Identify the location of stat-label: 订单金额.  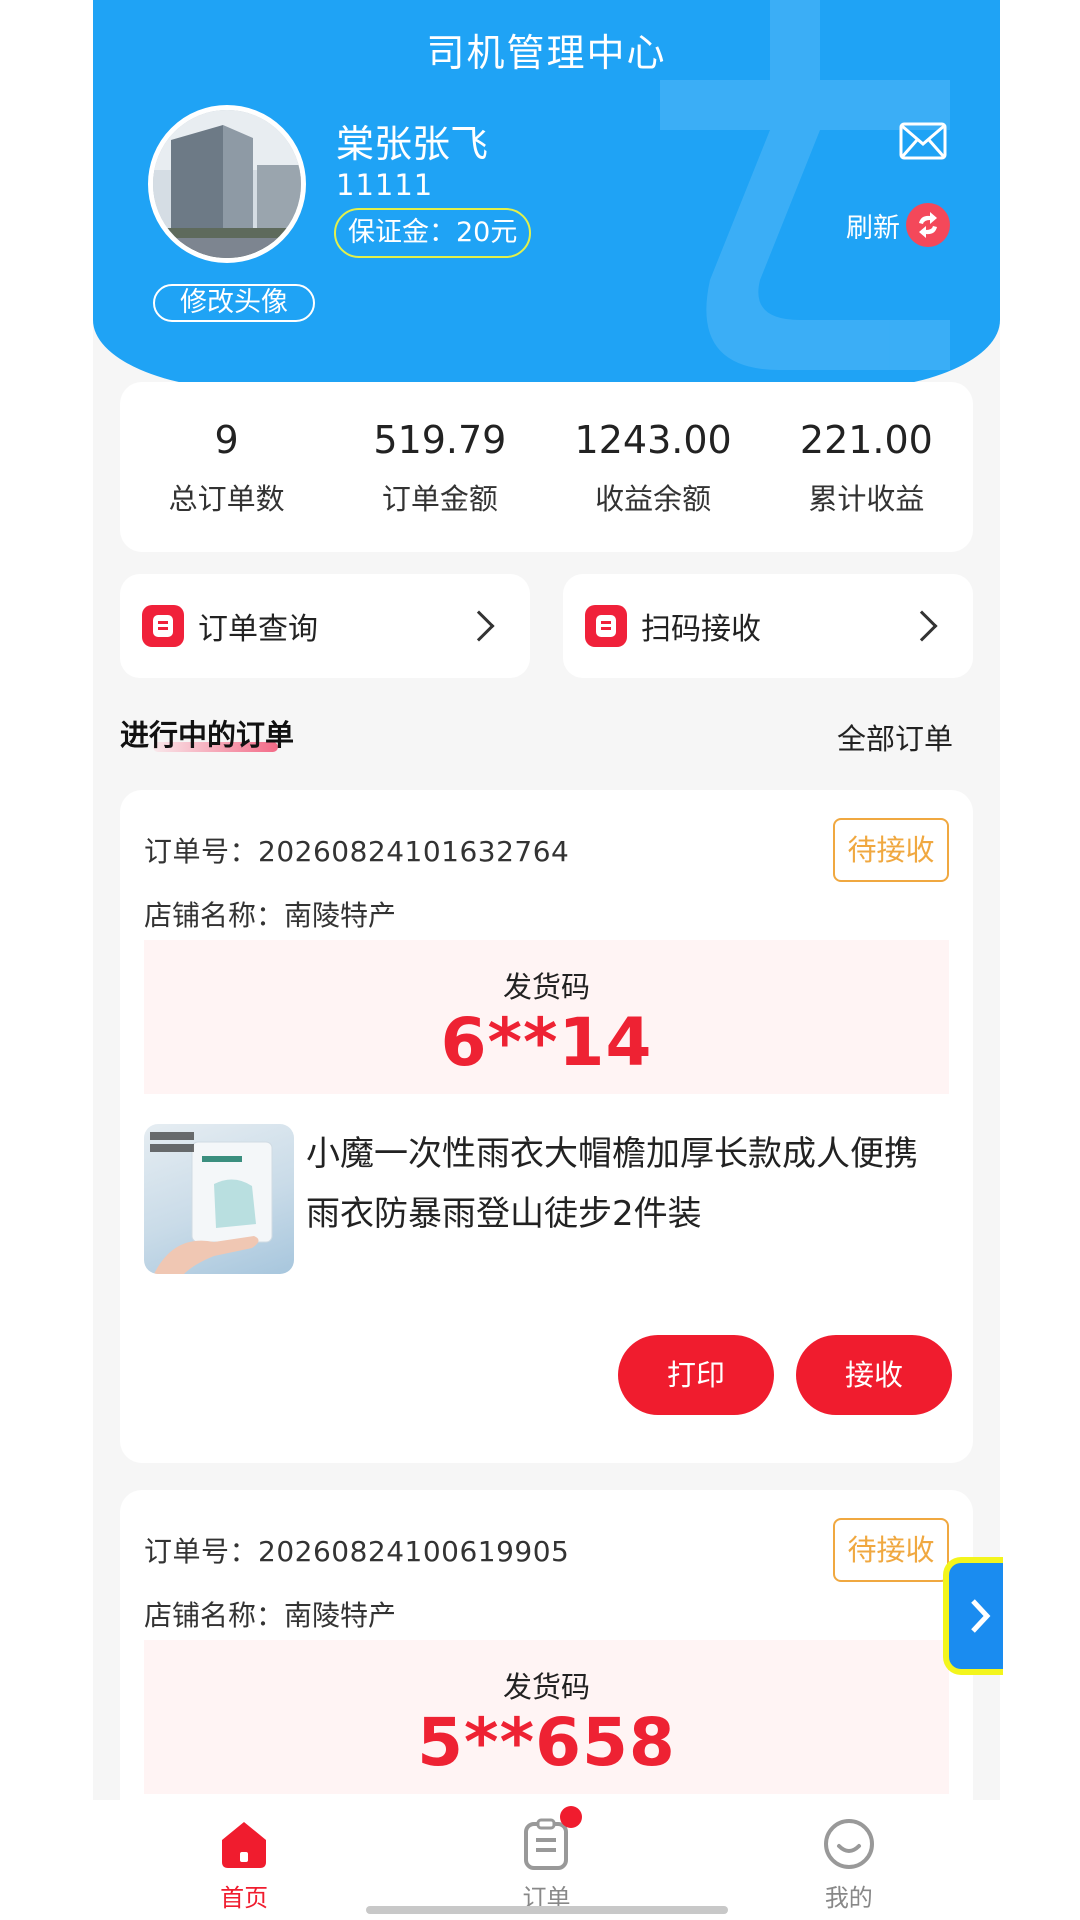
(439, 499).